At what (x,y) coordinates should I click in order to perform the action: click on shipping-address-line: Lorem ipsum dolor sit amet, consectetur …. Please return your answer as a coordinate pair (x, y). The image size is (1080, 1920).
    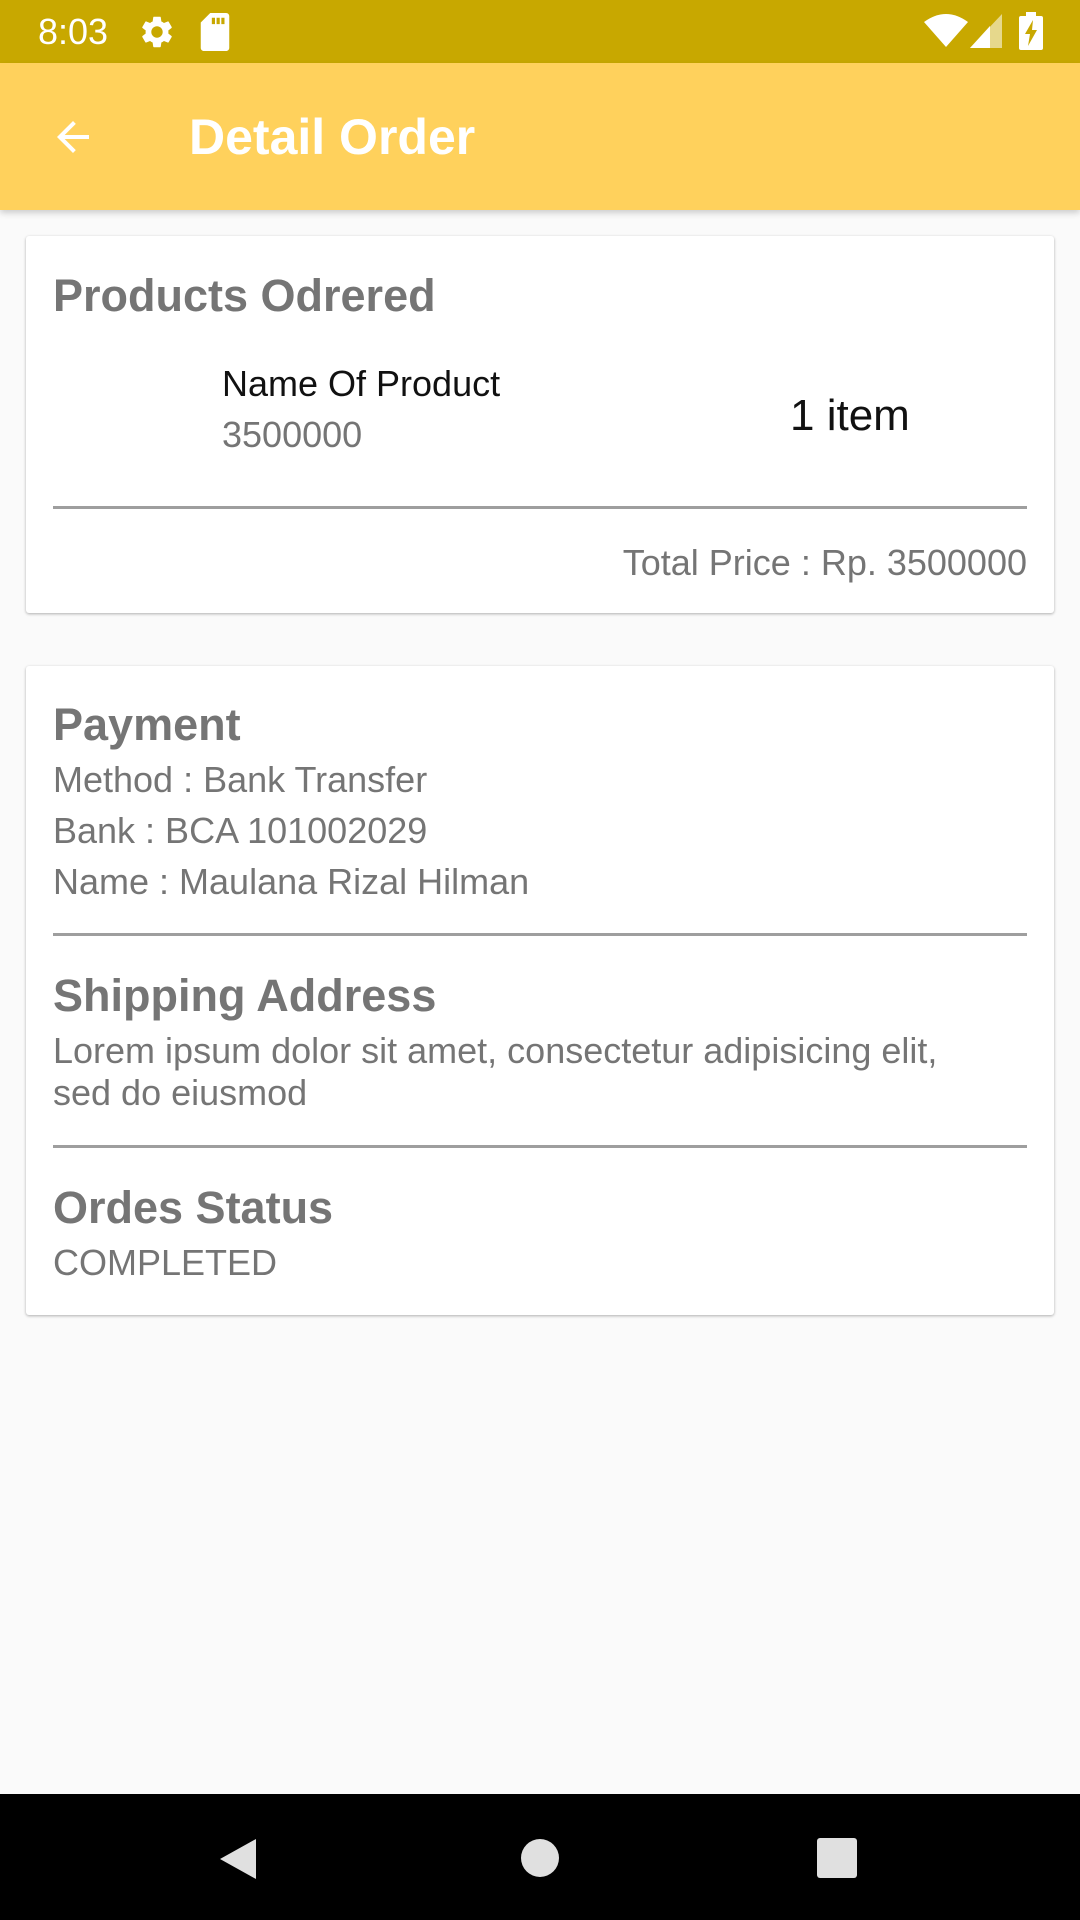
    Looking at the image, I should click on (495, 1050).